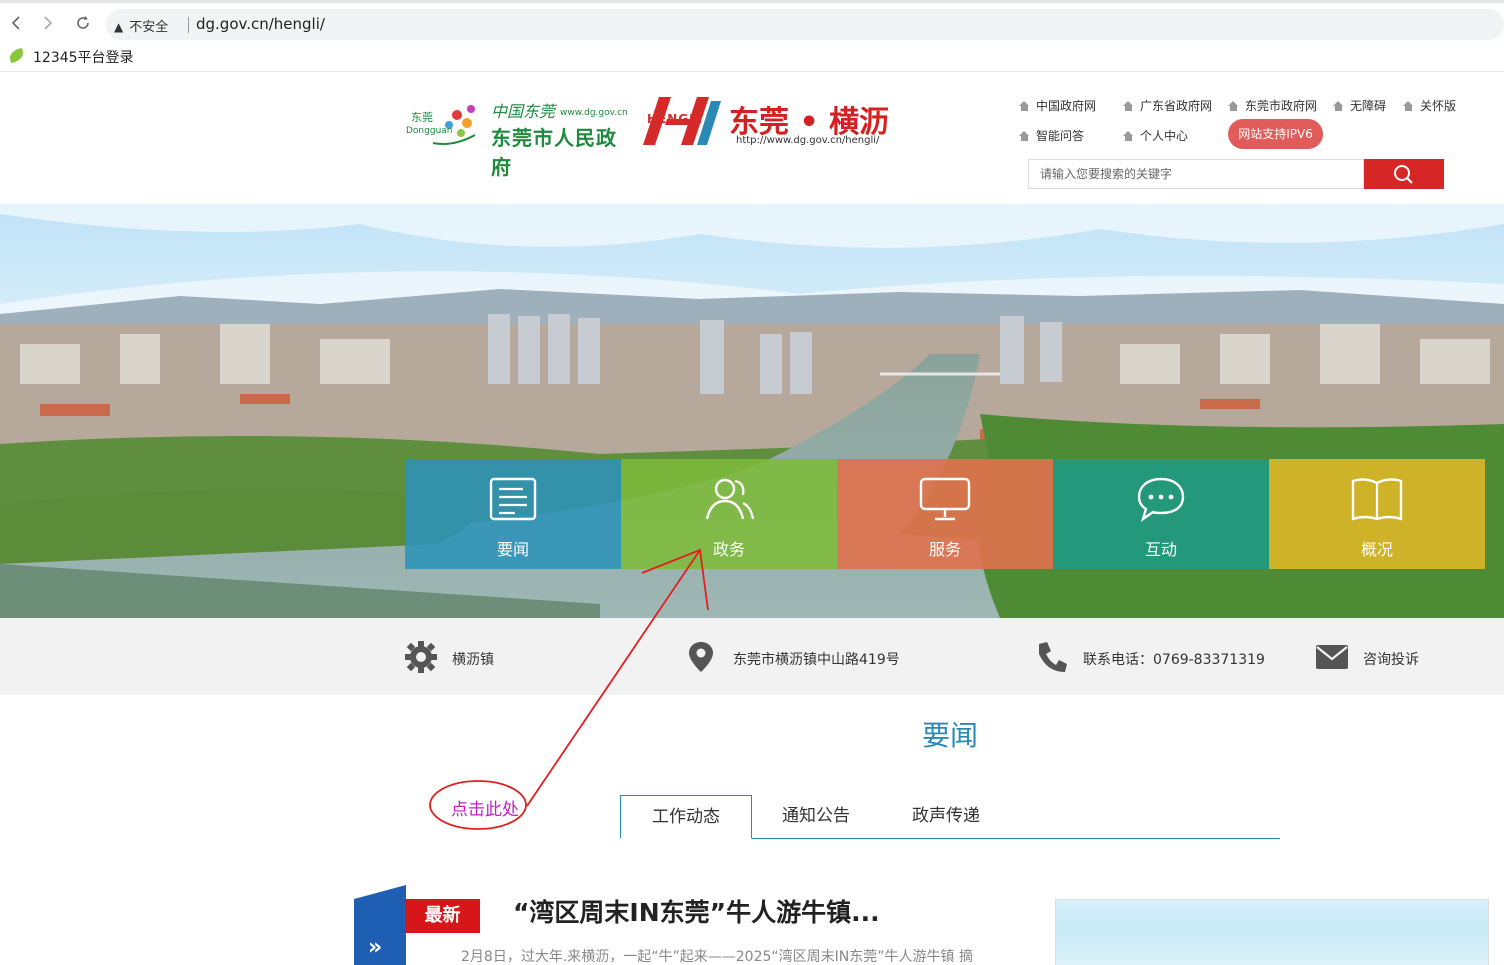  I want to click on info-address-text: 东莞市横沥镇中山路419号, so click(816, 660).